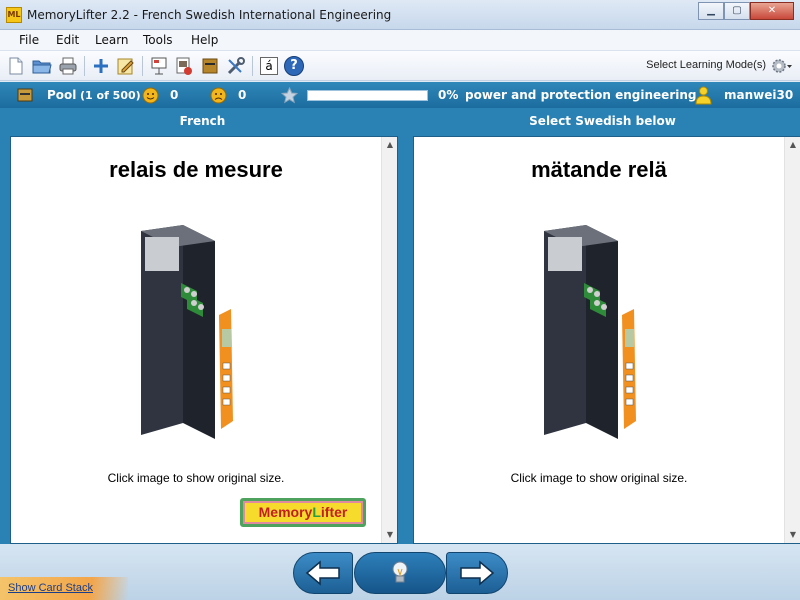 Image resolution: width=800 pixels, height=600 pixels. Describe the element at coordinates (218, 95) in the screenshot. I see `sad-face-icon` at that location.